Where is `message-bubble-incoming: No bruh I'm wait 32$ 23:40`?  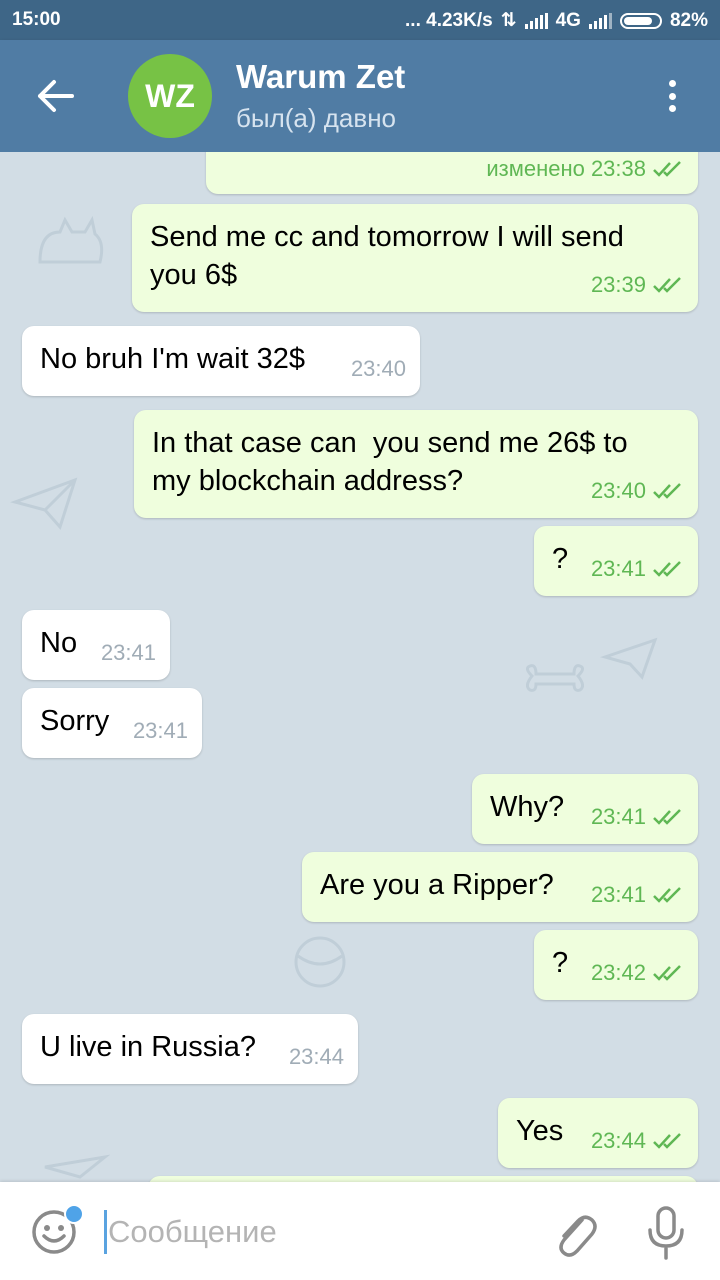 message-bubble-incoming: No bruh I'm wait 32$ 23:40 is located at coordinates (221, 361).